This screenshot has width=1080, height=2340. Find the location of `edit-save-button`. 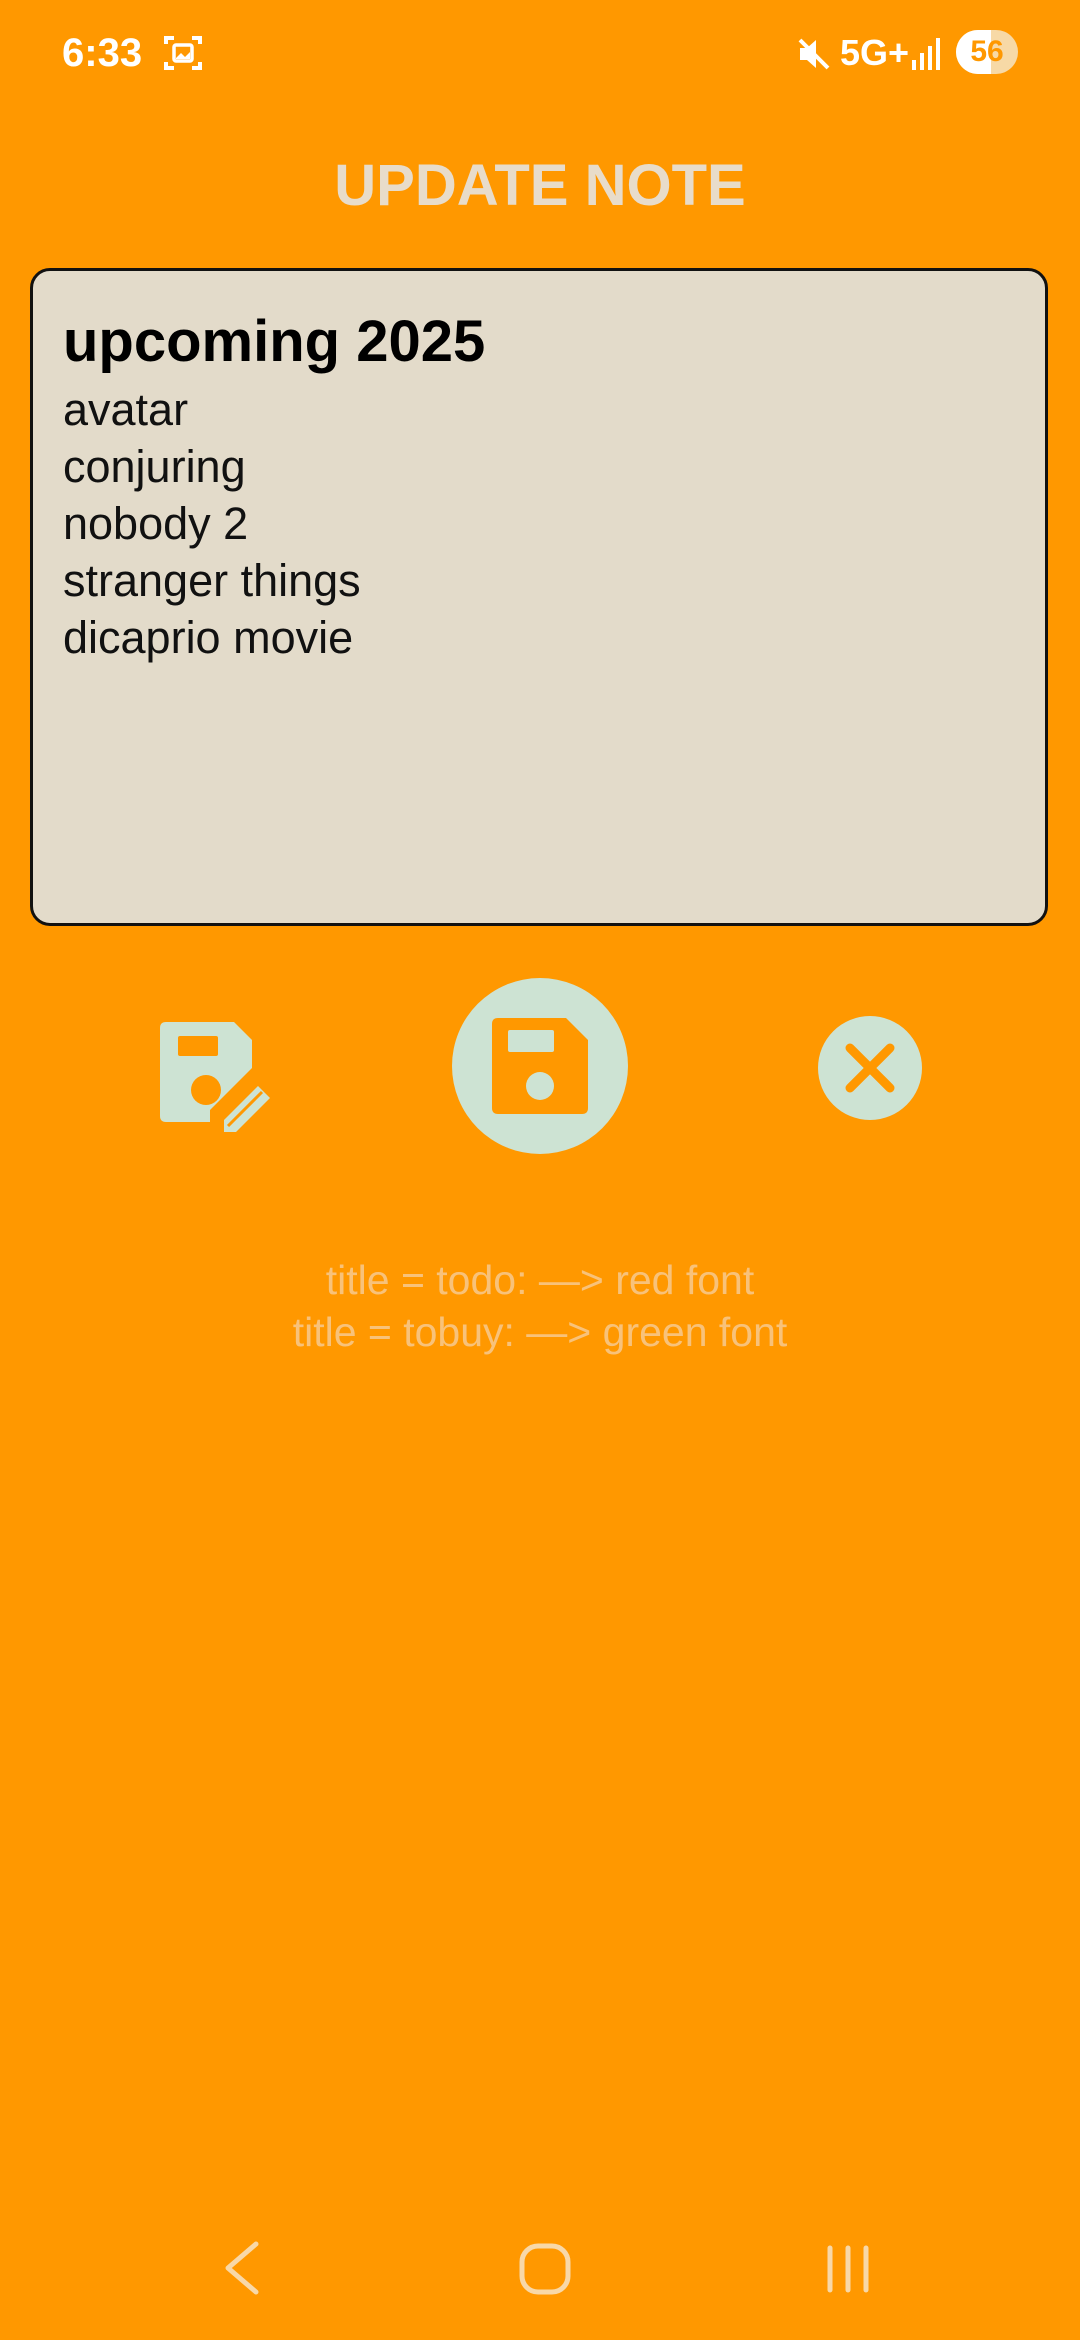

edit-save-button is located at coordinates (216, 1075).